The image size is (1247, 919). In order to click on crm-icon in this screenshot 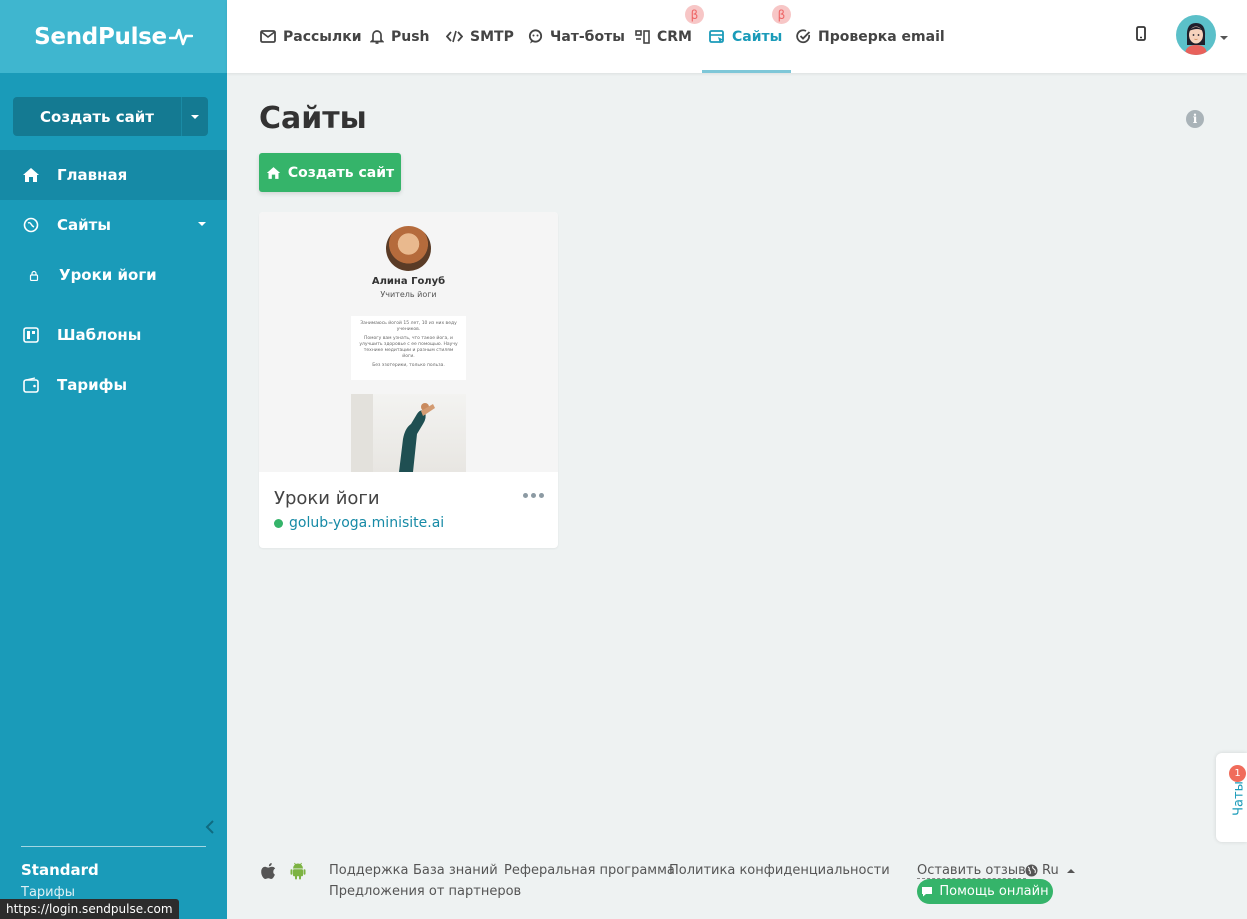, I will do `click(642, 36)`.